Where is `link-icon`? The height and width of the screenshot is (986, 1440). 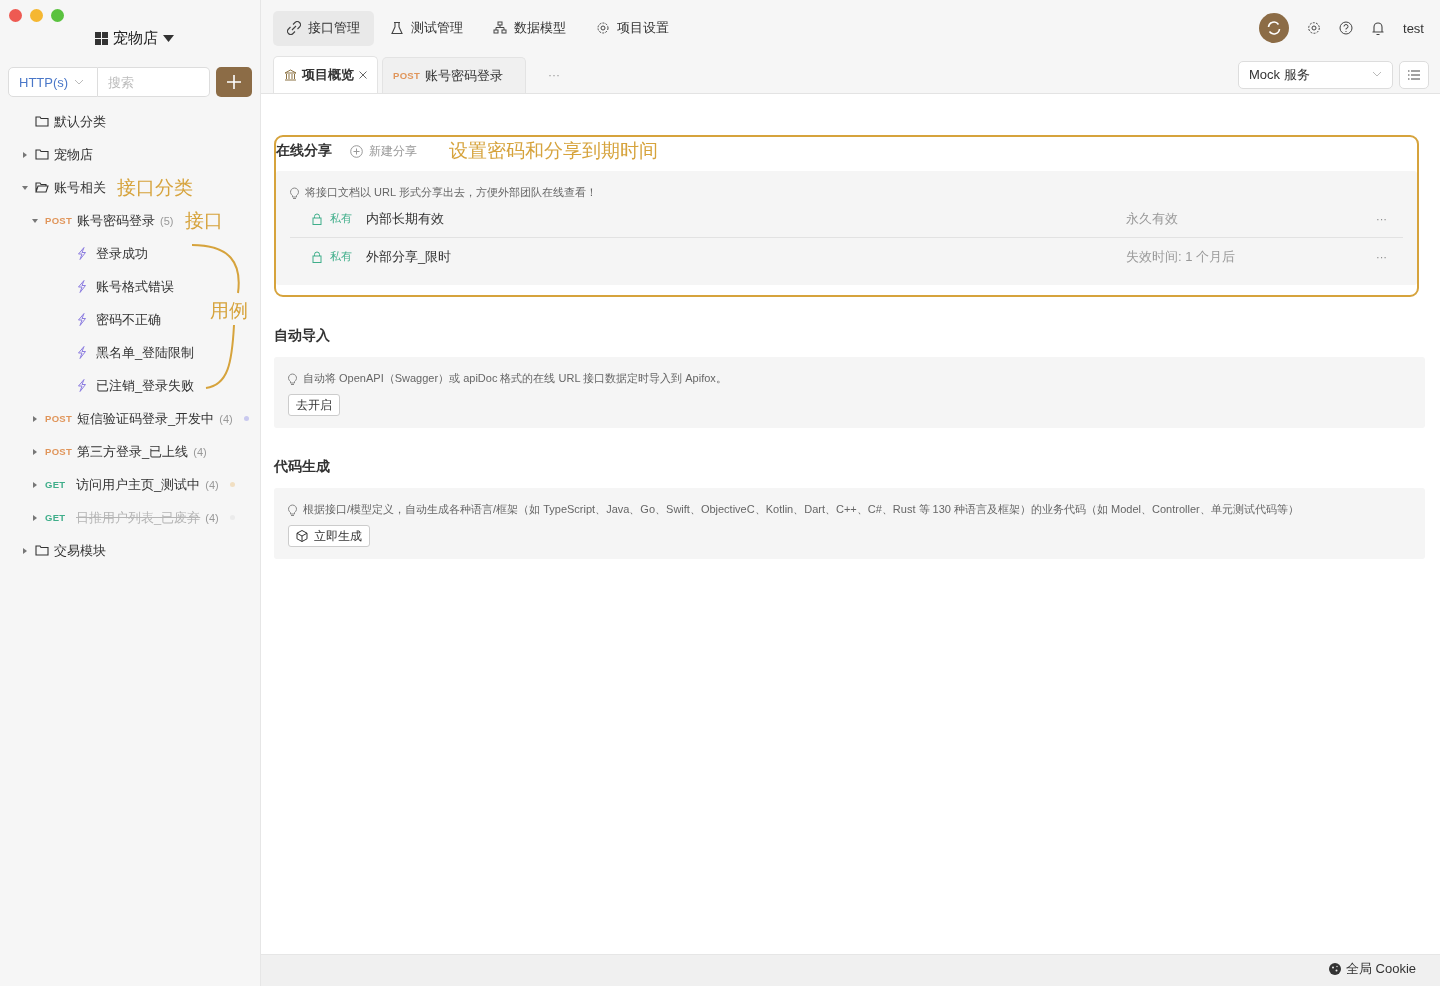 link-icon is located at coordinates (294, 28).